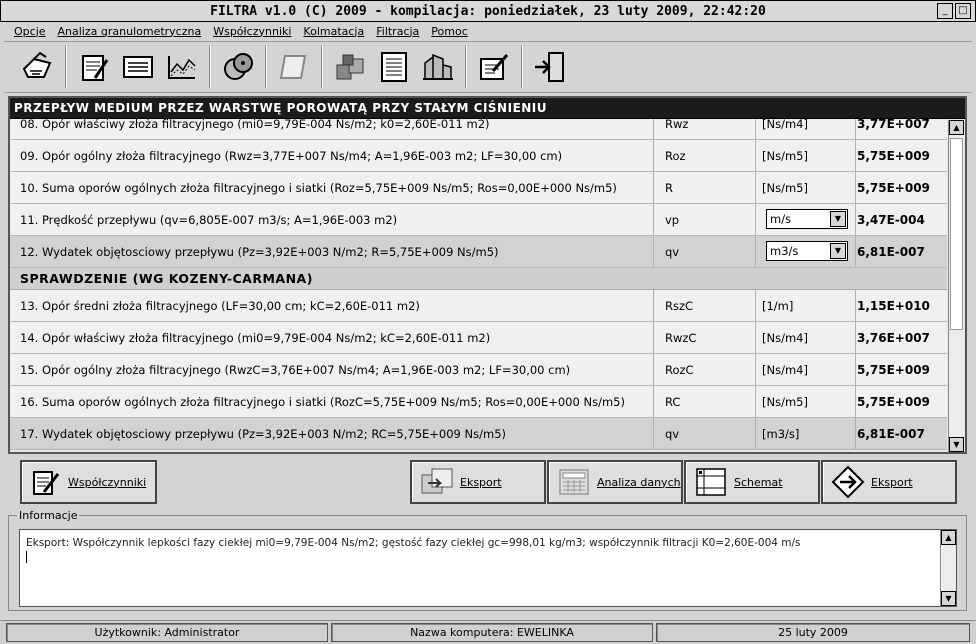 The width and height of the screenshot is (976, 644). What do you see at coordinates (807, 251) in the screenshot?
I see `flow-unit-select: m3/s ▼` at bounding box center [807, 251].